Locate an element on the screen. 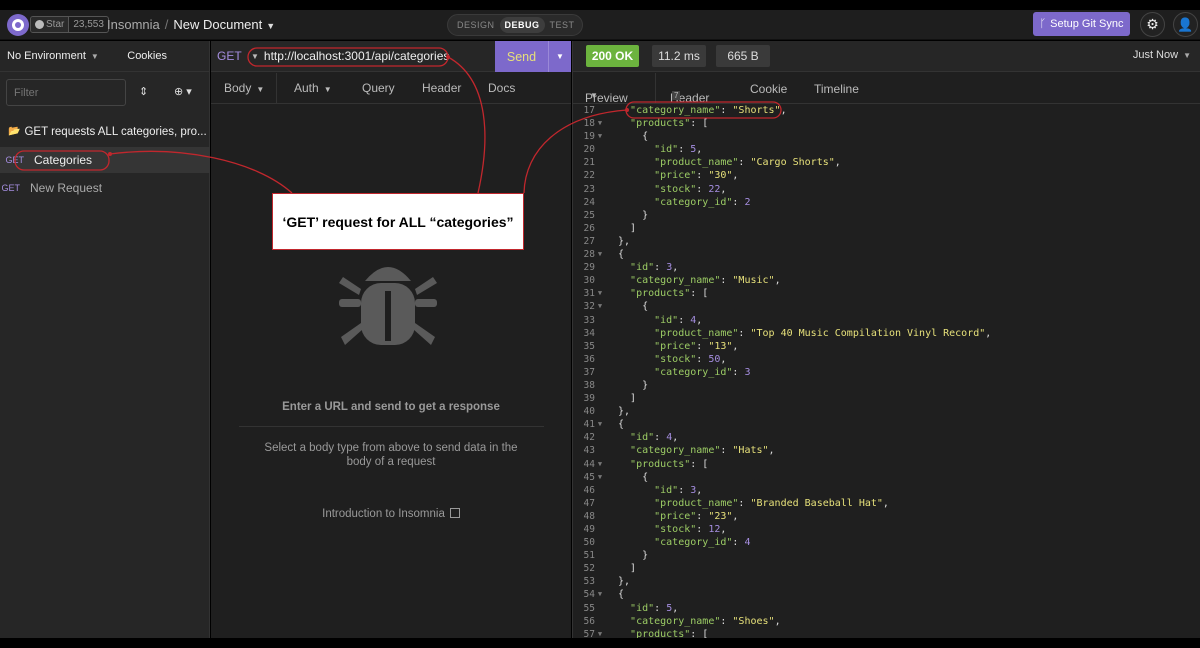 The width and height of the screenshot is (1200, 648). tab-auth-label: Auth is located at coordinates (306, 88).